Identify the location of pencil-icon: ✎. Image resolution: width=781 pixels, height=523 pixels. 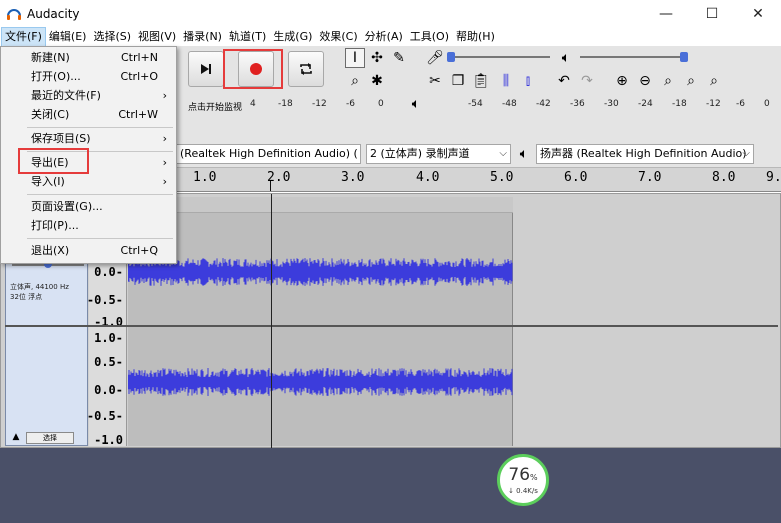
(399, 58).